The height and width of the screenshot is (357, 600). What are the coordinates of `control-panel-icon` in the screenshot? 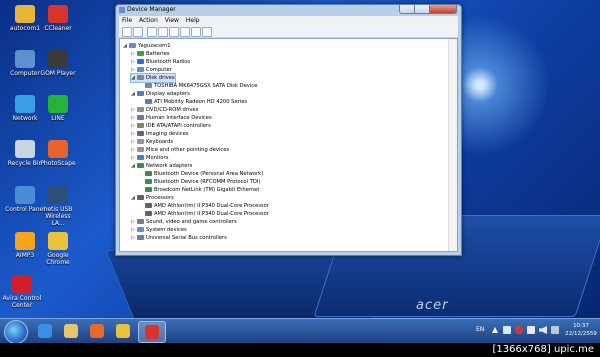 It's located at (25, 195).